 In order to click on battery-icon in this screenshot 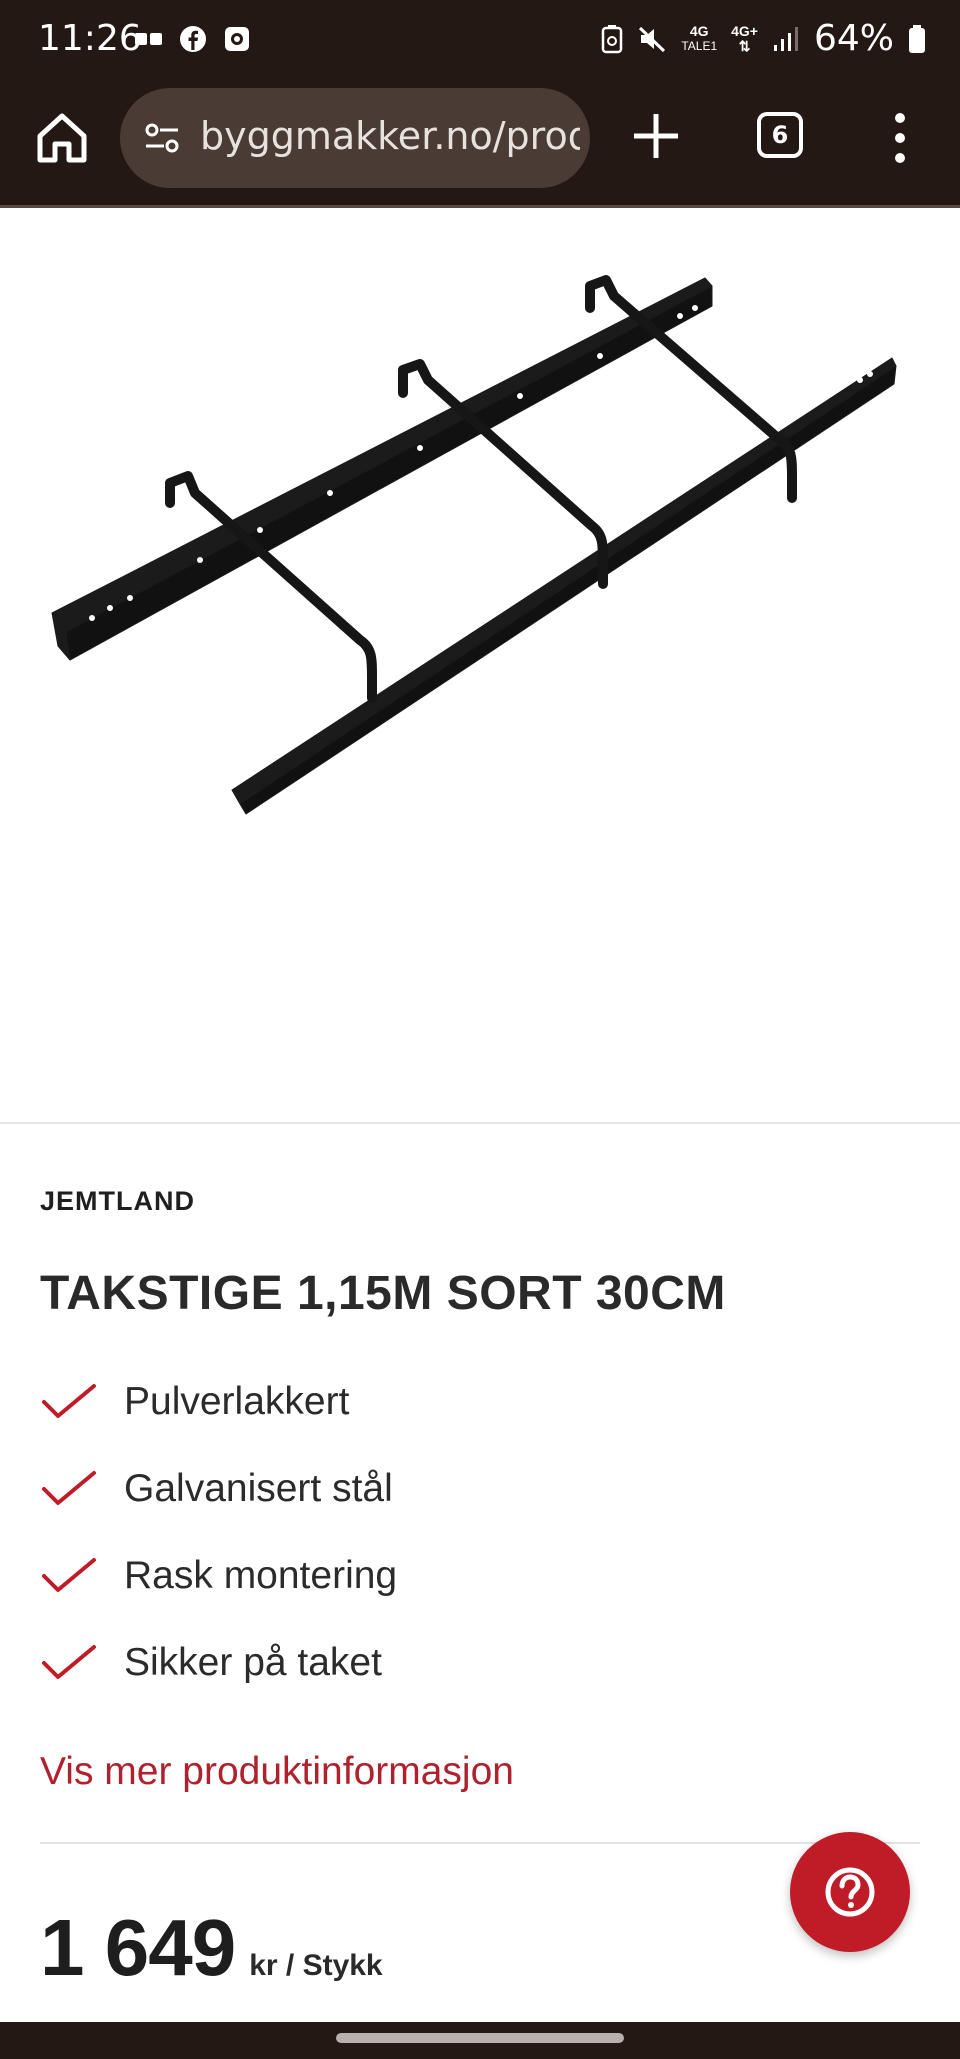, I will do `click(917, 38)`.